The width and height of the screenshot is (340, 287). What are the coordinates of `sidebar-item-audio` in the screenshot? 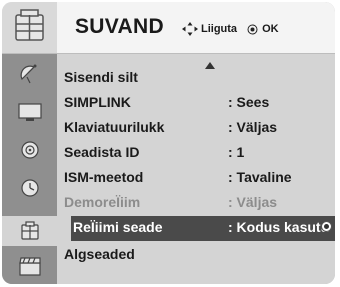 It's located at (29, 150).